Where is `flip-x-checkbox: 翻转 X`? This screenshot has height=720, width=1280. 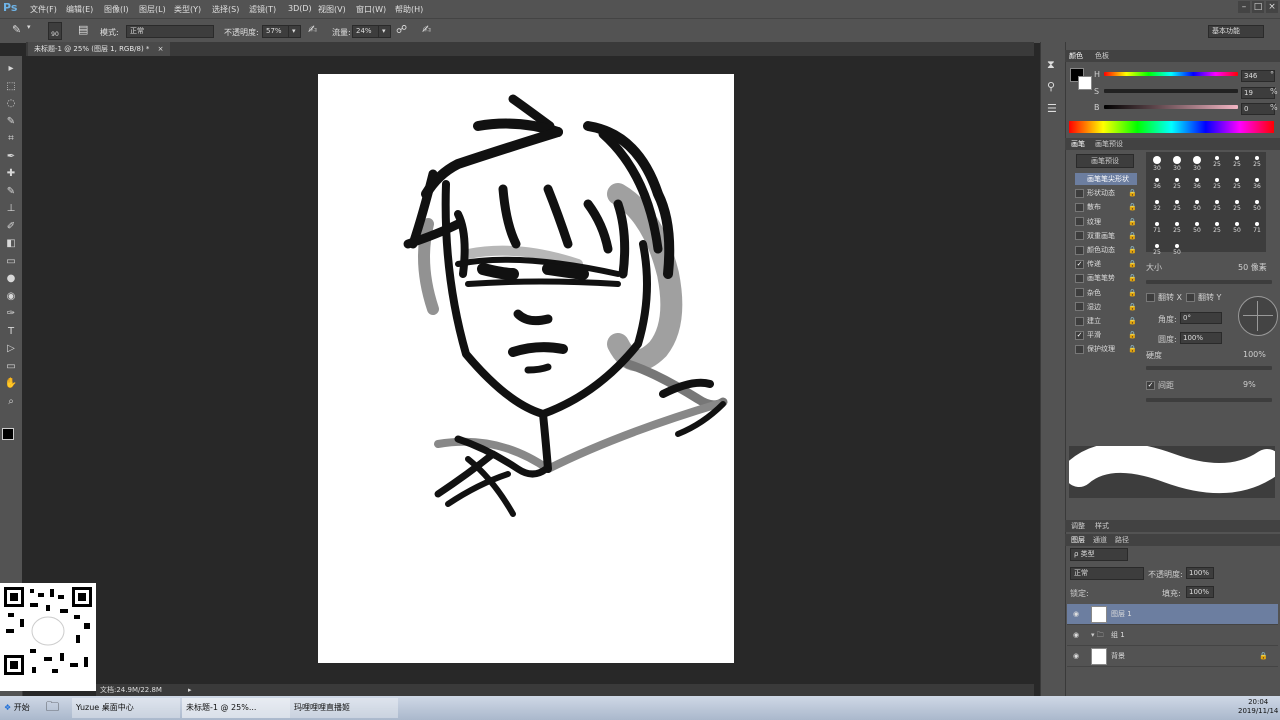
flip-x-checkbox: 翻转 X is located at coordinates (1164, 297).